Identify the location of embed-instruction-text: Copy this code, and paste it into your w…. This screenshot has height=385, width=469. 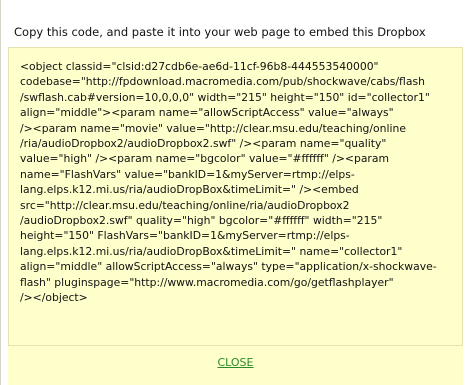
(220, 32).